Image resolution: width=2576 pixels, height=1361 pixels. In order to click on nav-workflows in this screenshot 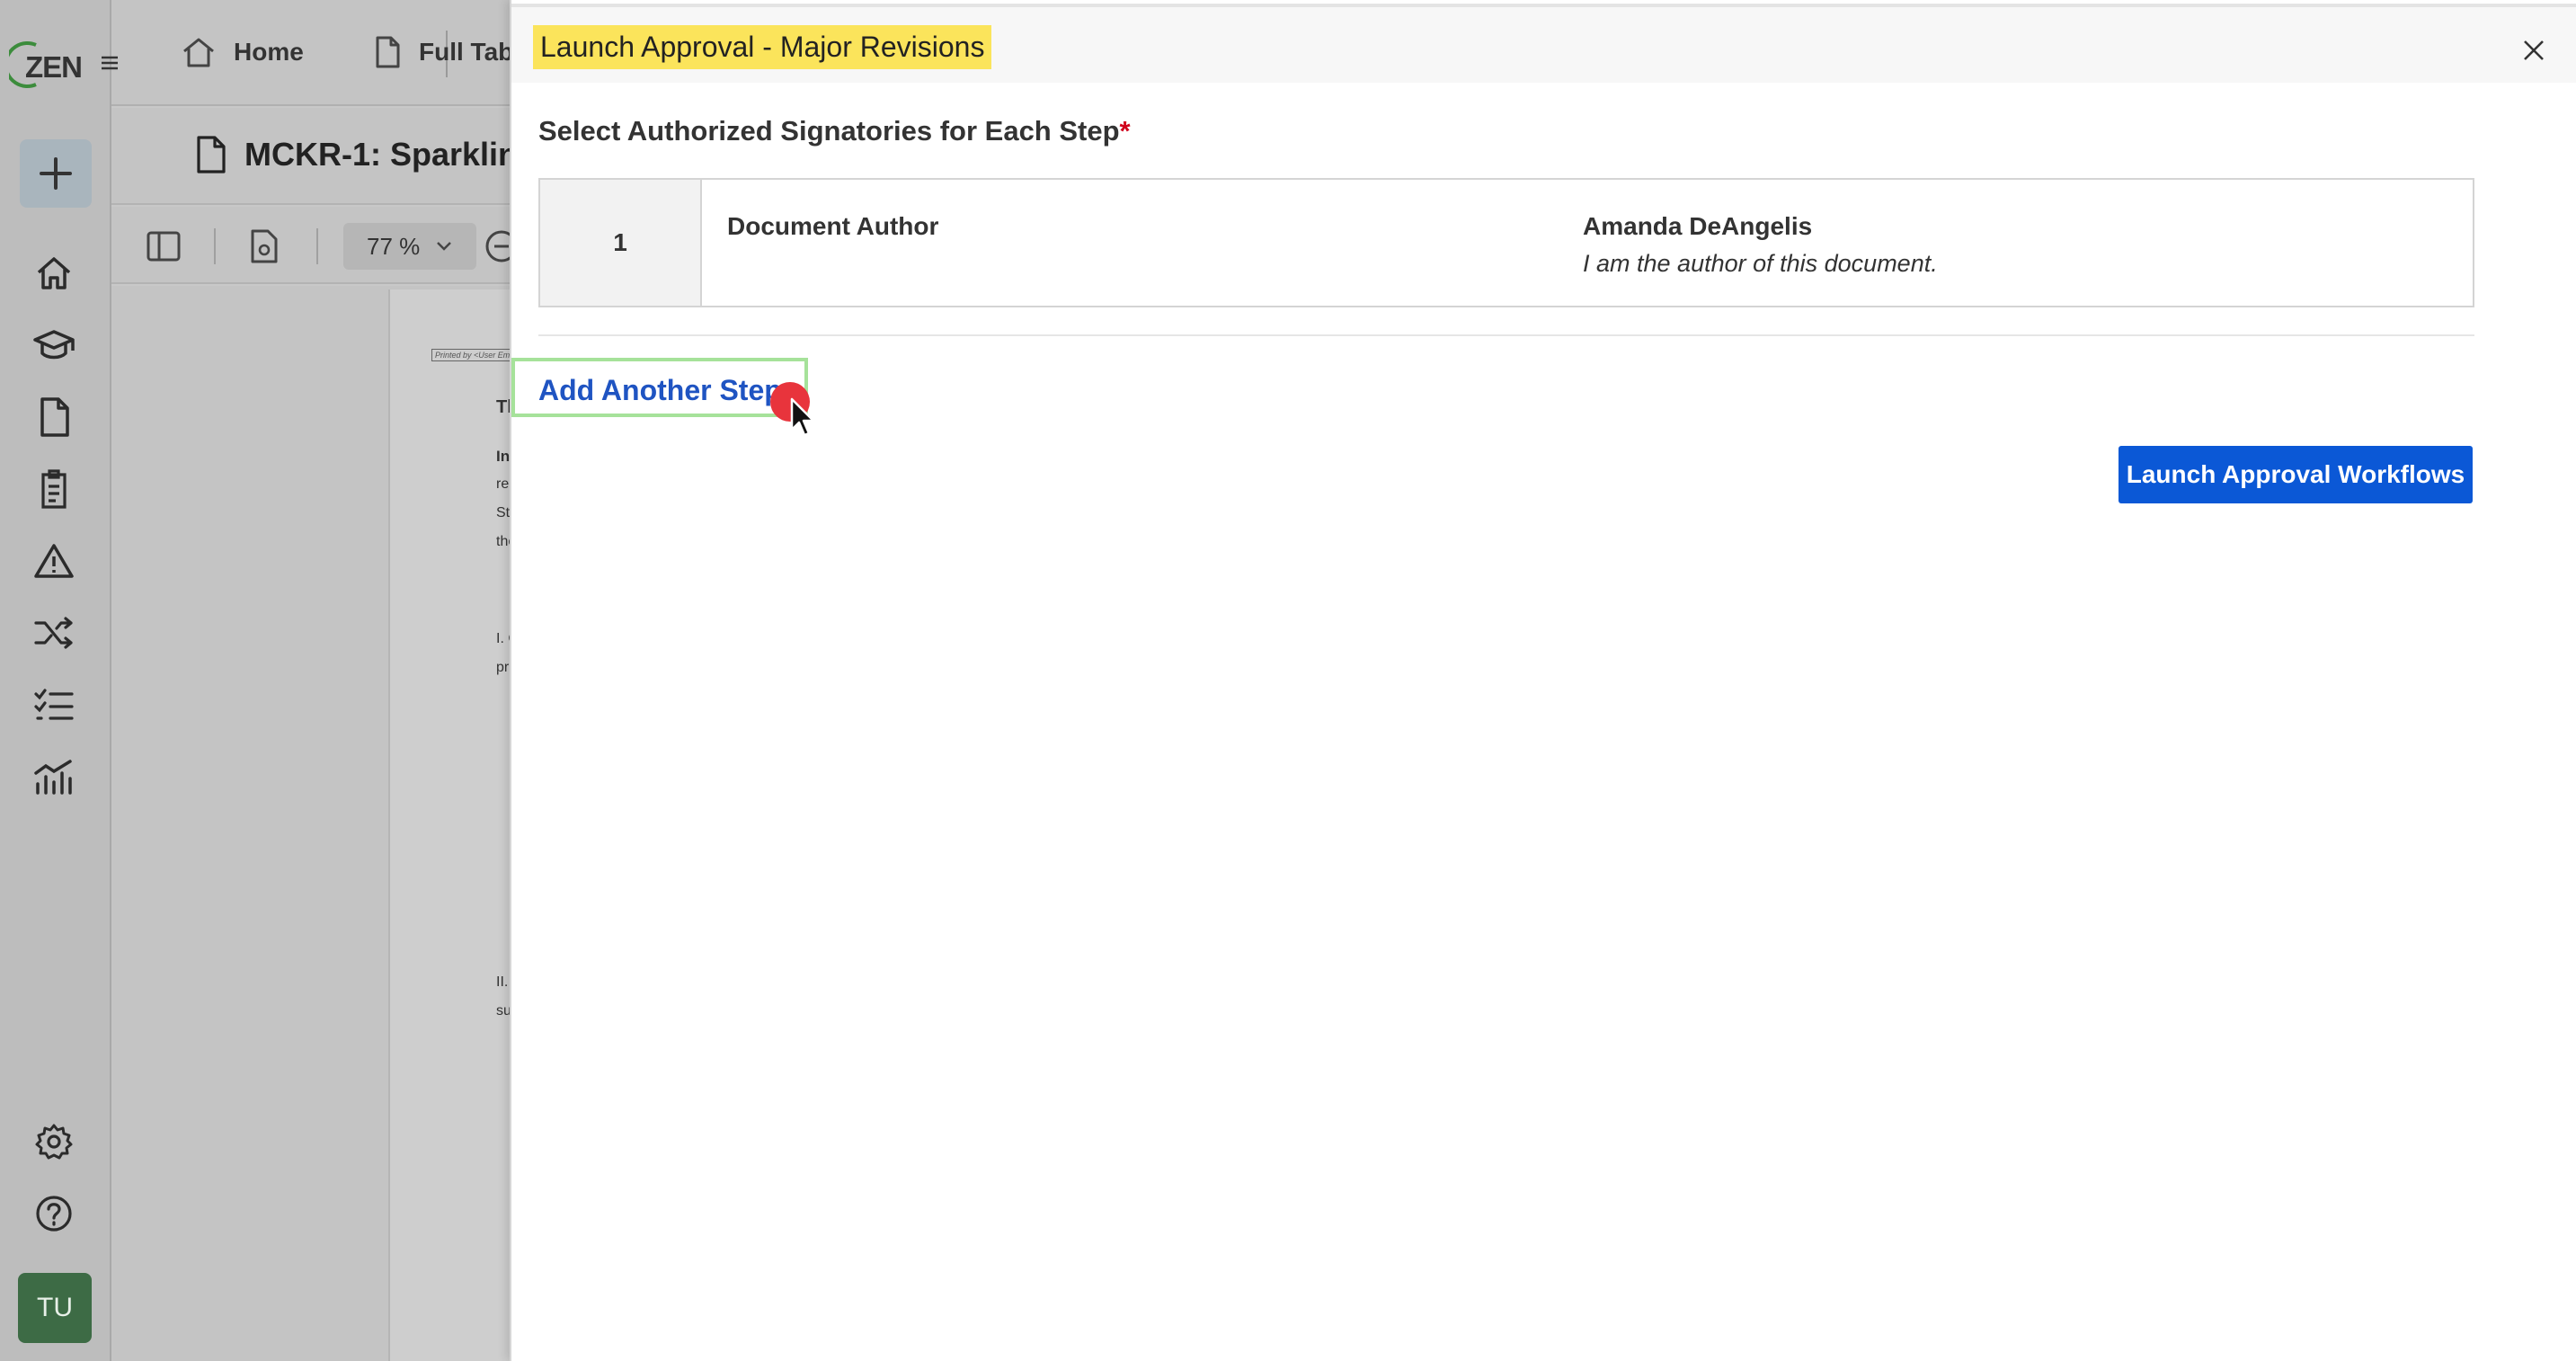, I will do `click(54, 633)`.